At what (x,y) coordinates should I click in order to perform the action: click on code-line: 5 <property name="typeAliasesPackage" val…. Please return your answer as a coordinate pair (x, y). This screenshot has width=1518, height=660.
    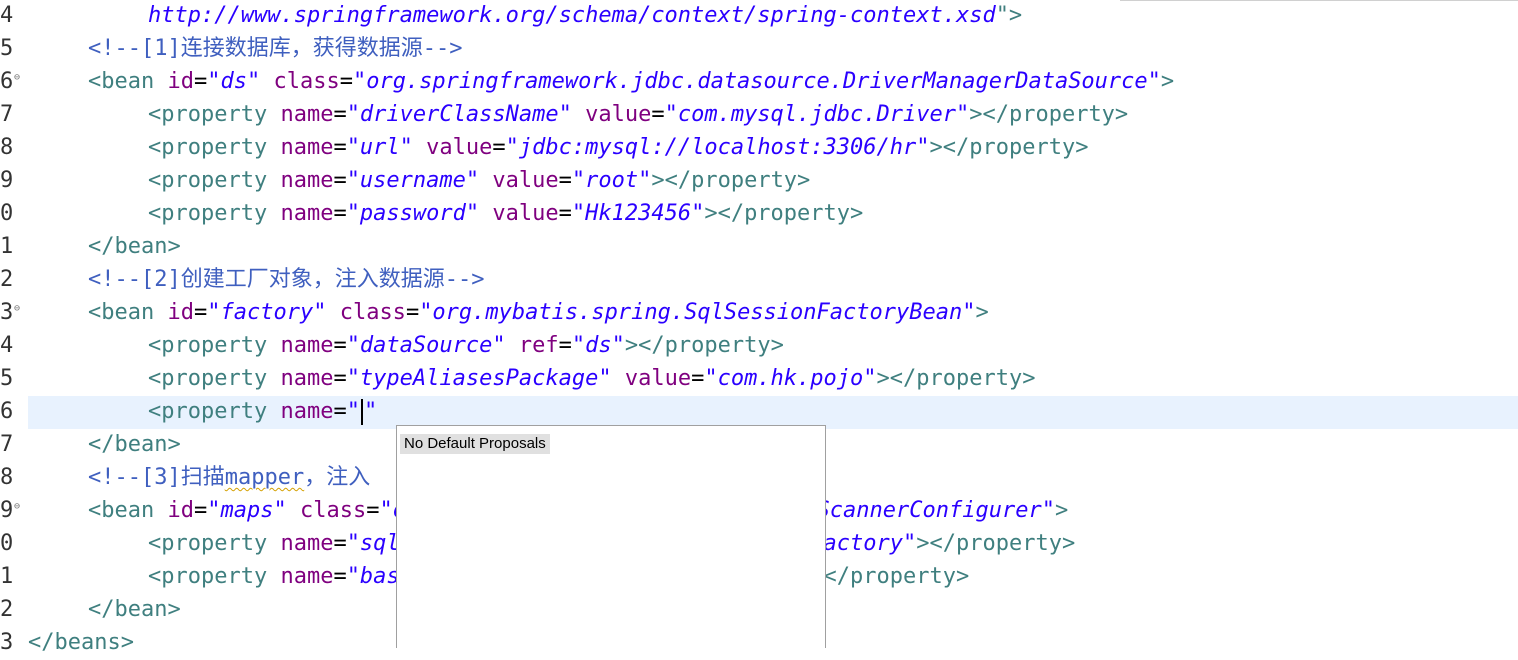
    Looking at the image, I should click on (759, 379).